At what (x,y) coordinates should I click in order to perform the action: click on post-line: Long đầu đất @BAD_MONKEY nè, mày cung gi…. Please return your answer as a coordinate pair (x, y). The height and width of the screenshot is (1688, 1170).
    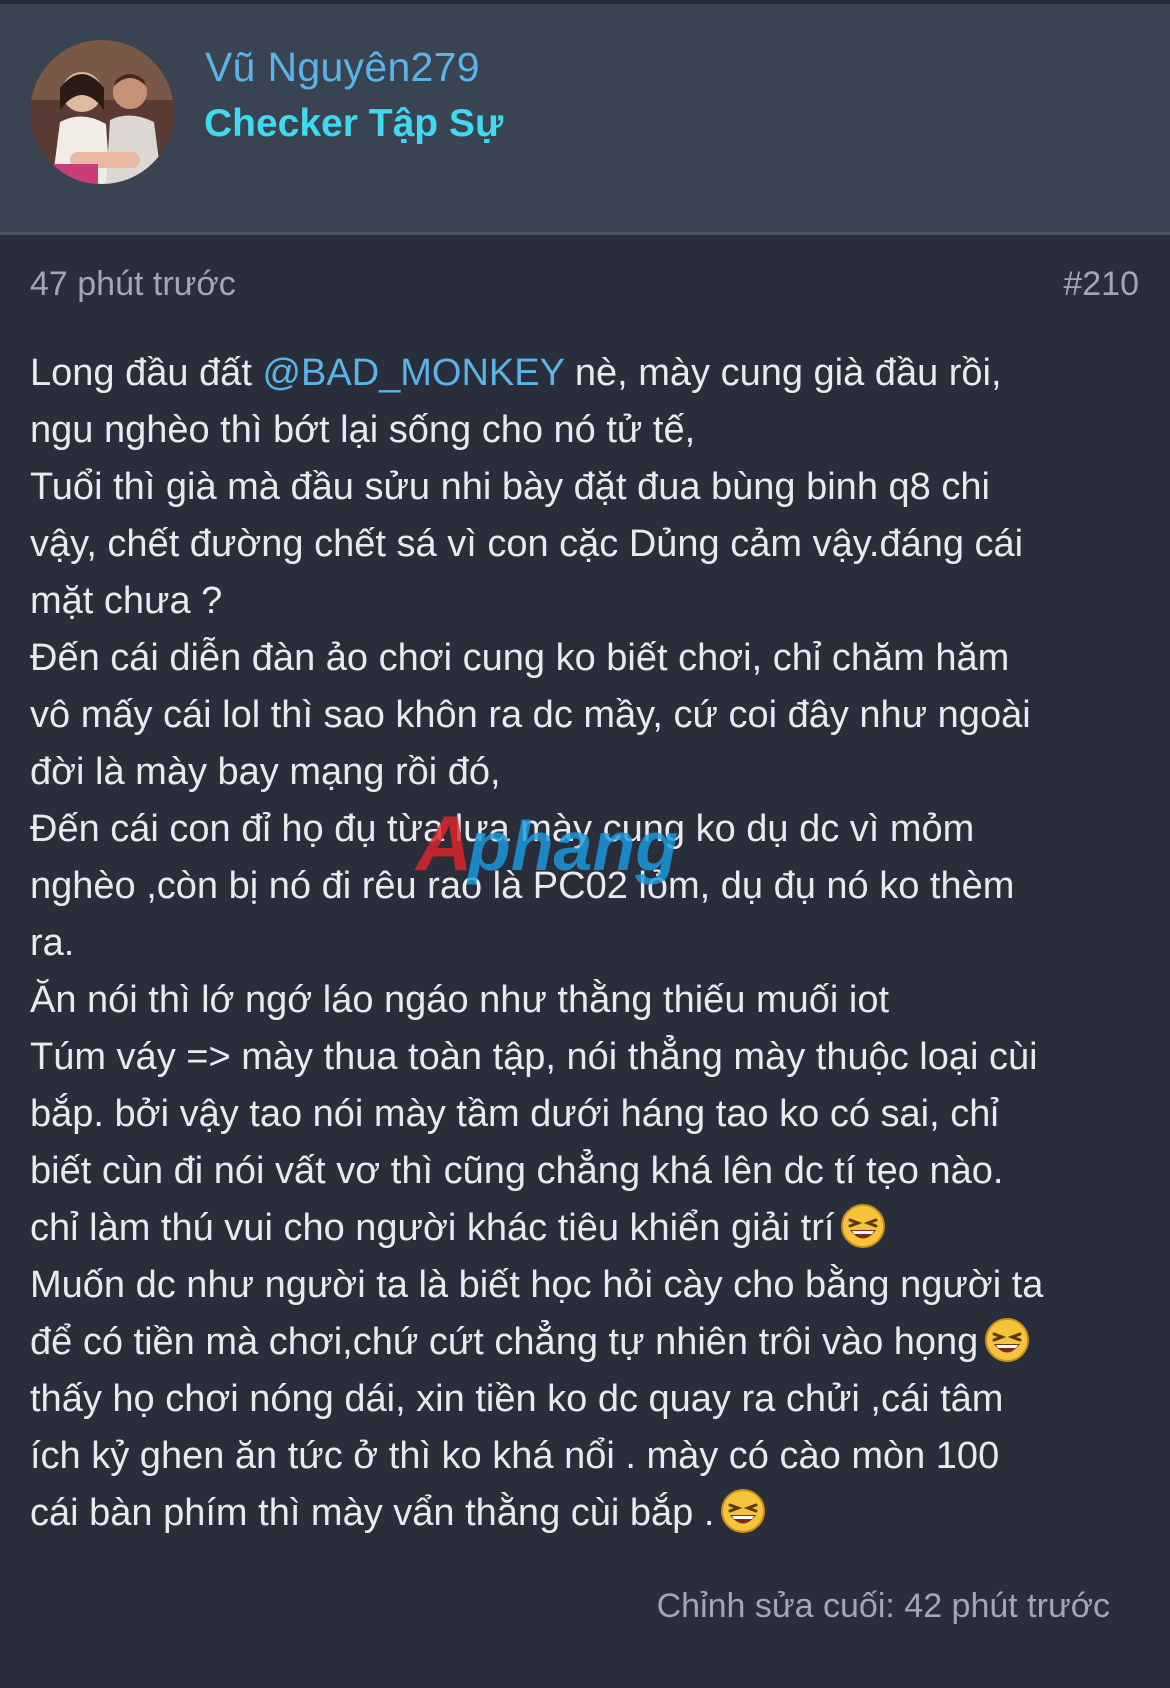
    Looking at the image, I should click on (585, 373).